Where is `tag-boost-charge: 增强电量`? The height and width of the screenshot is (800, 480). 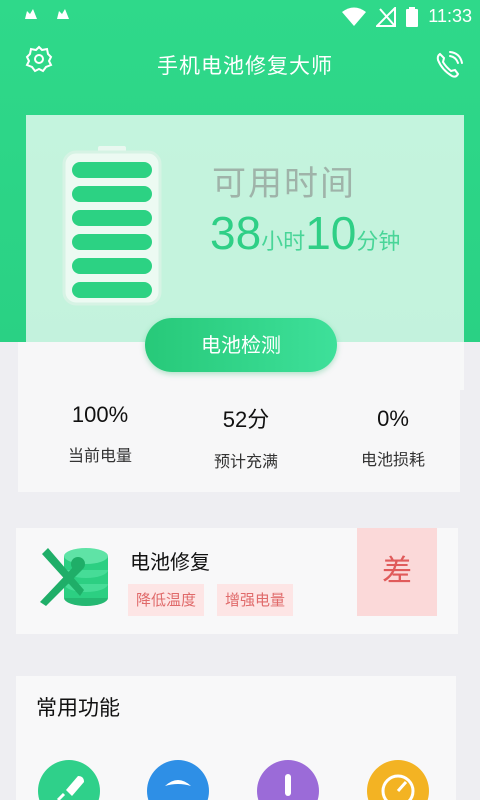
tag-boost-charge: 增强电量 is located at coordinates (255, 600).